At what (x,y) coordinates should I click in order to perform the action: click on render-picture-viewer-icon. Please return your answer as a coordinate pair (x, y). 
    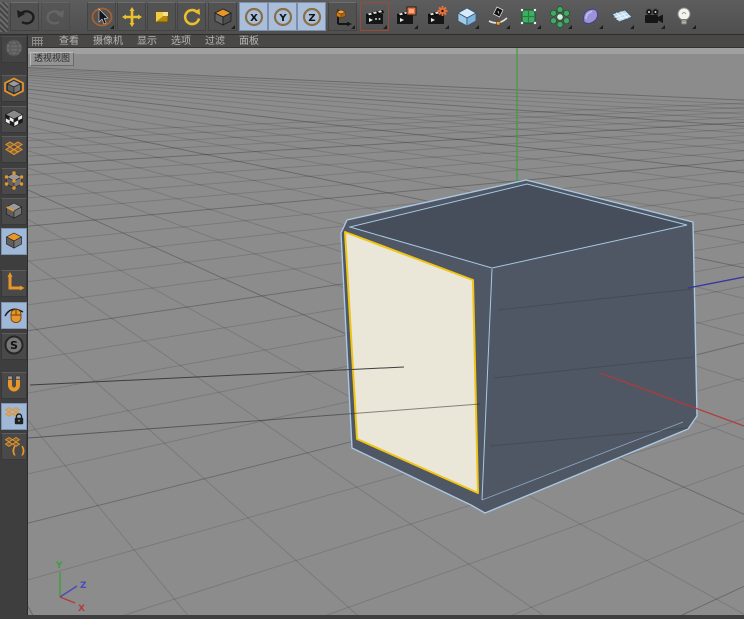
    Looking at the image, I should click on (406, 17).